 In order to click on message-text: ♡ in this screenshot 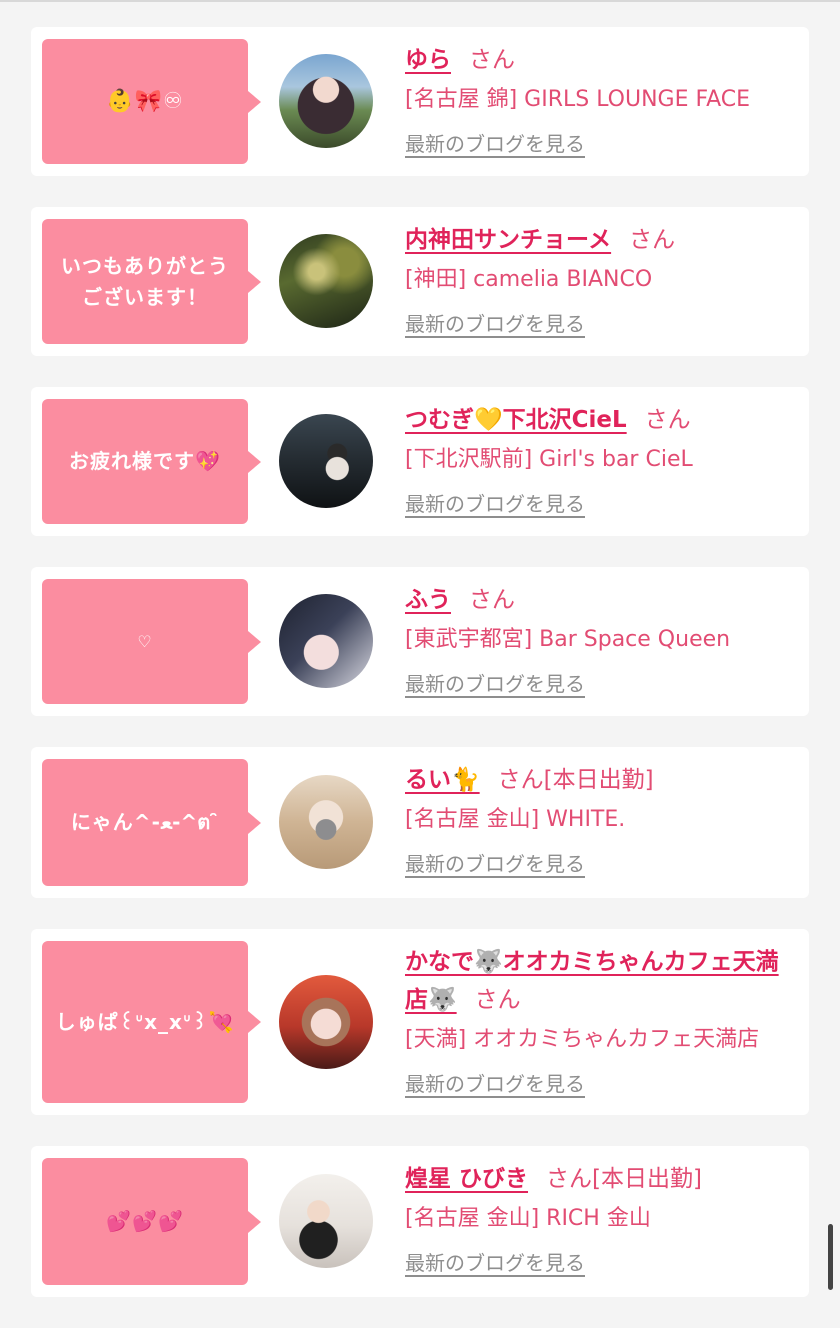, I will do `click(145, 641)`.